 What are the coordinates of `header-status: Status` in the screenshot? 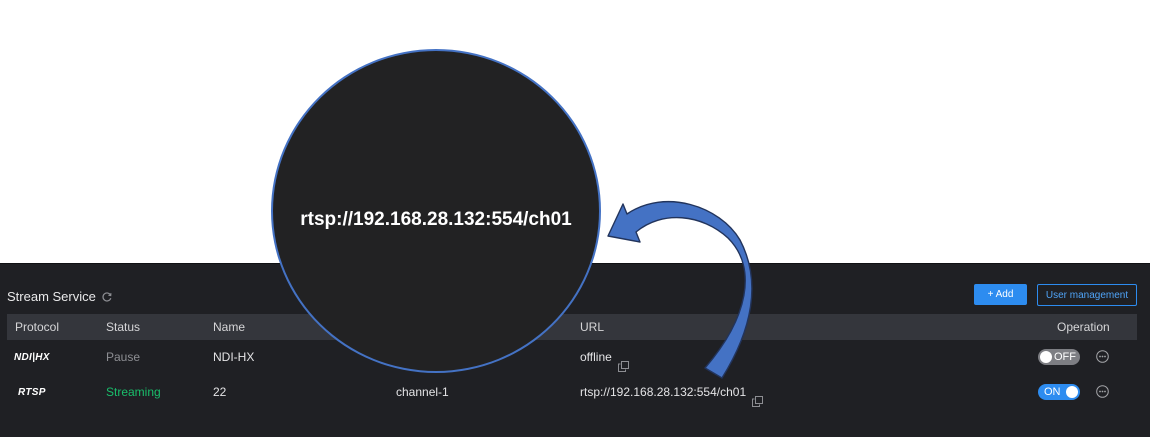 It's located at (123, 327).